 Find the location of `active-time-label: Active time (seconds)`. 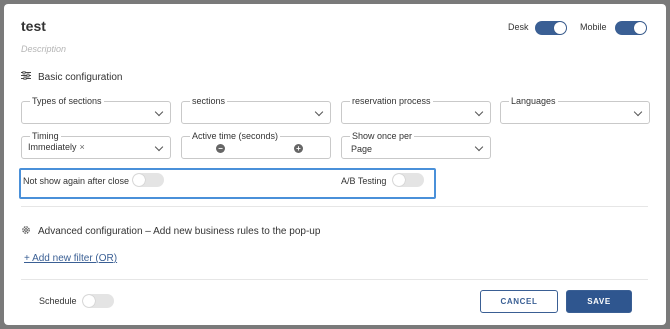

active-time-label: Active time (seconds) is located at coordinates (235, 136).